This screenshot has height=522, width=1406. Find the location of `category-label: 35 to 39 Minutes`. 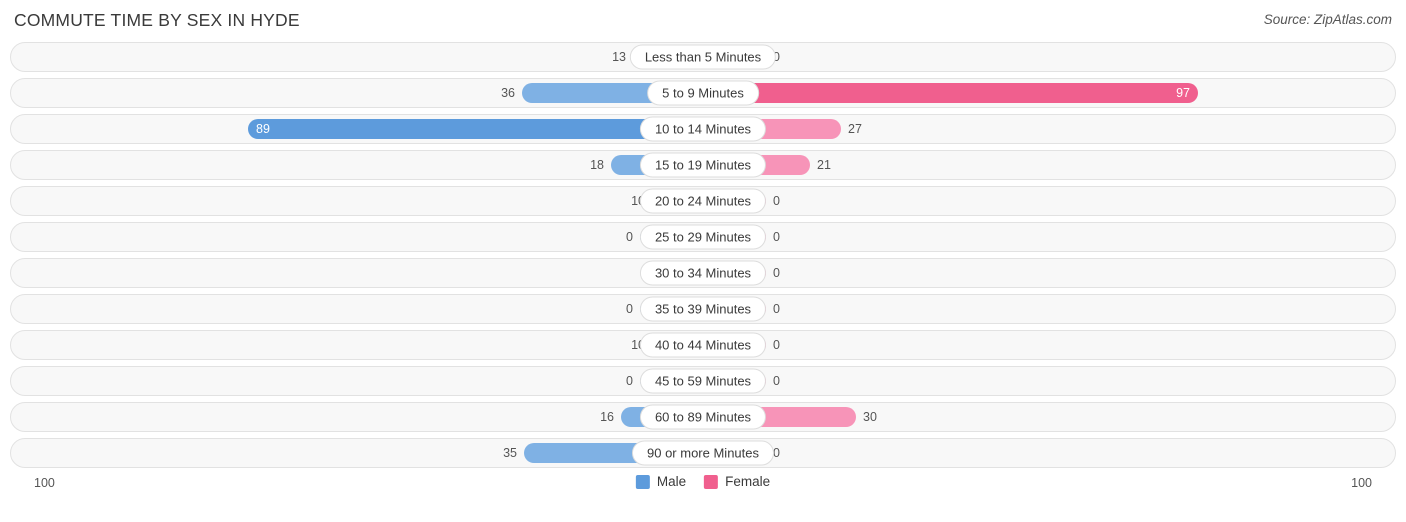

category-label: 35 to 39 Minutes is located at coordinates (703, 309).